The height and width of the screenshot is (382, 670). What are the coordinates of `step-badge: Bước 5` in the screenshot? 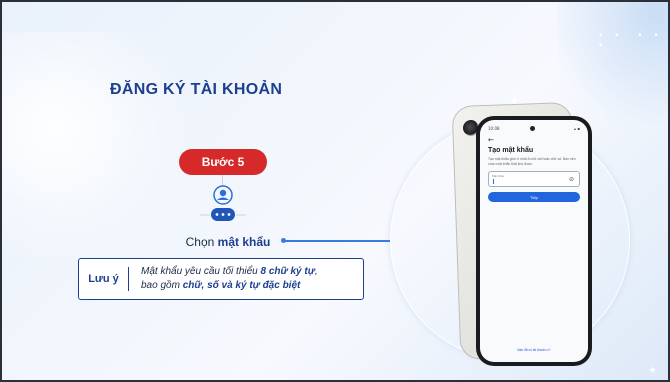 It's located at (223, 162).